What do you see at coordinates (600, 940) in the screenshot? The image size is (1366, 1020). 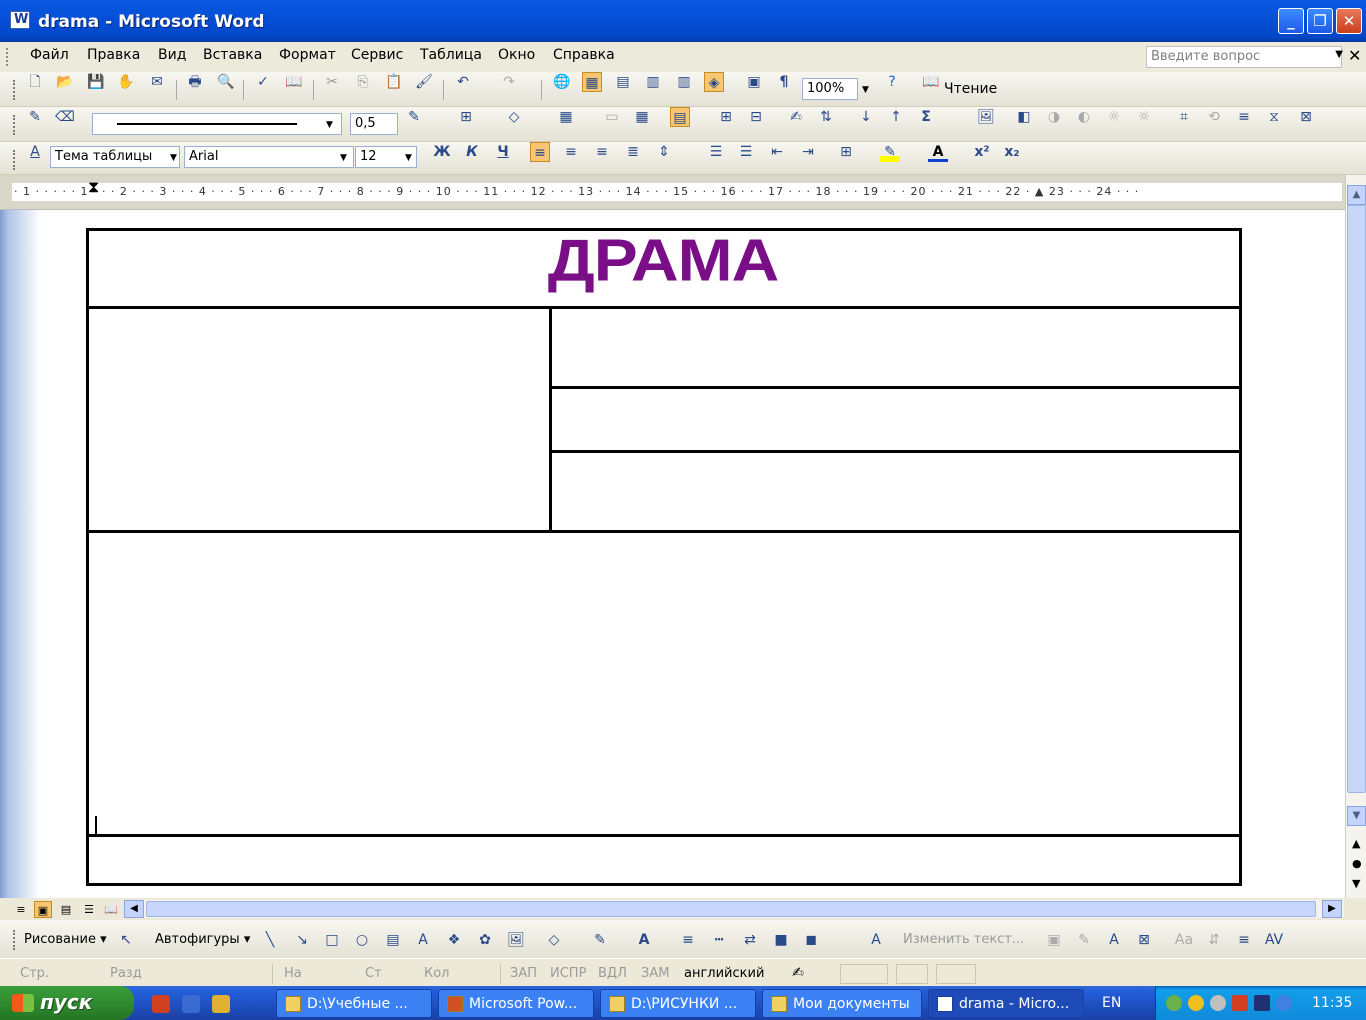 I see `line-color-icon: ✎` at bounding box center [600, 940].